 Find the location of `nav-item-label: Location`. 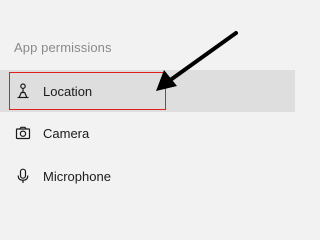

nav-item-label: Location is located at coordinates (68, 91).